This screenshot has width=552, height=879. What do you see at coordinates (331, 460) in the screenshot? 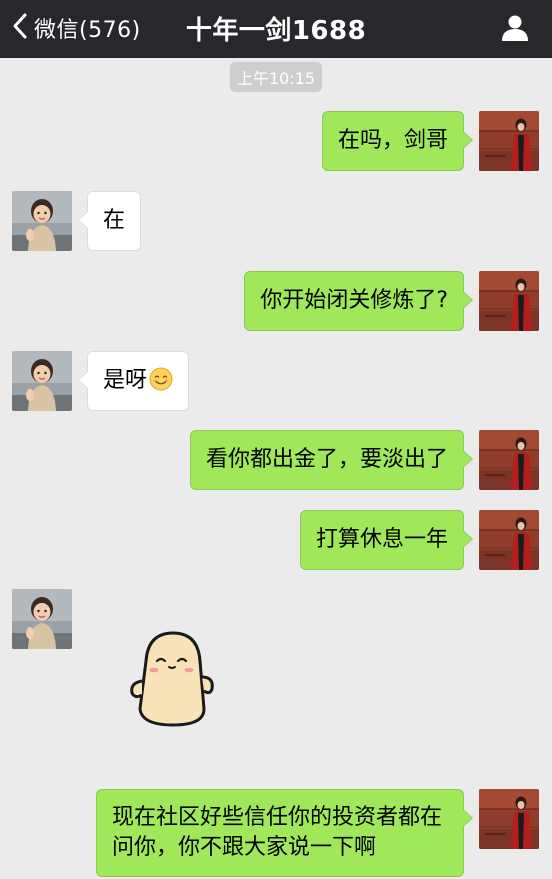
I see `message-bubble: 看你都出金了，要淡出了` at bounding box center [331, 460].